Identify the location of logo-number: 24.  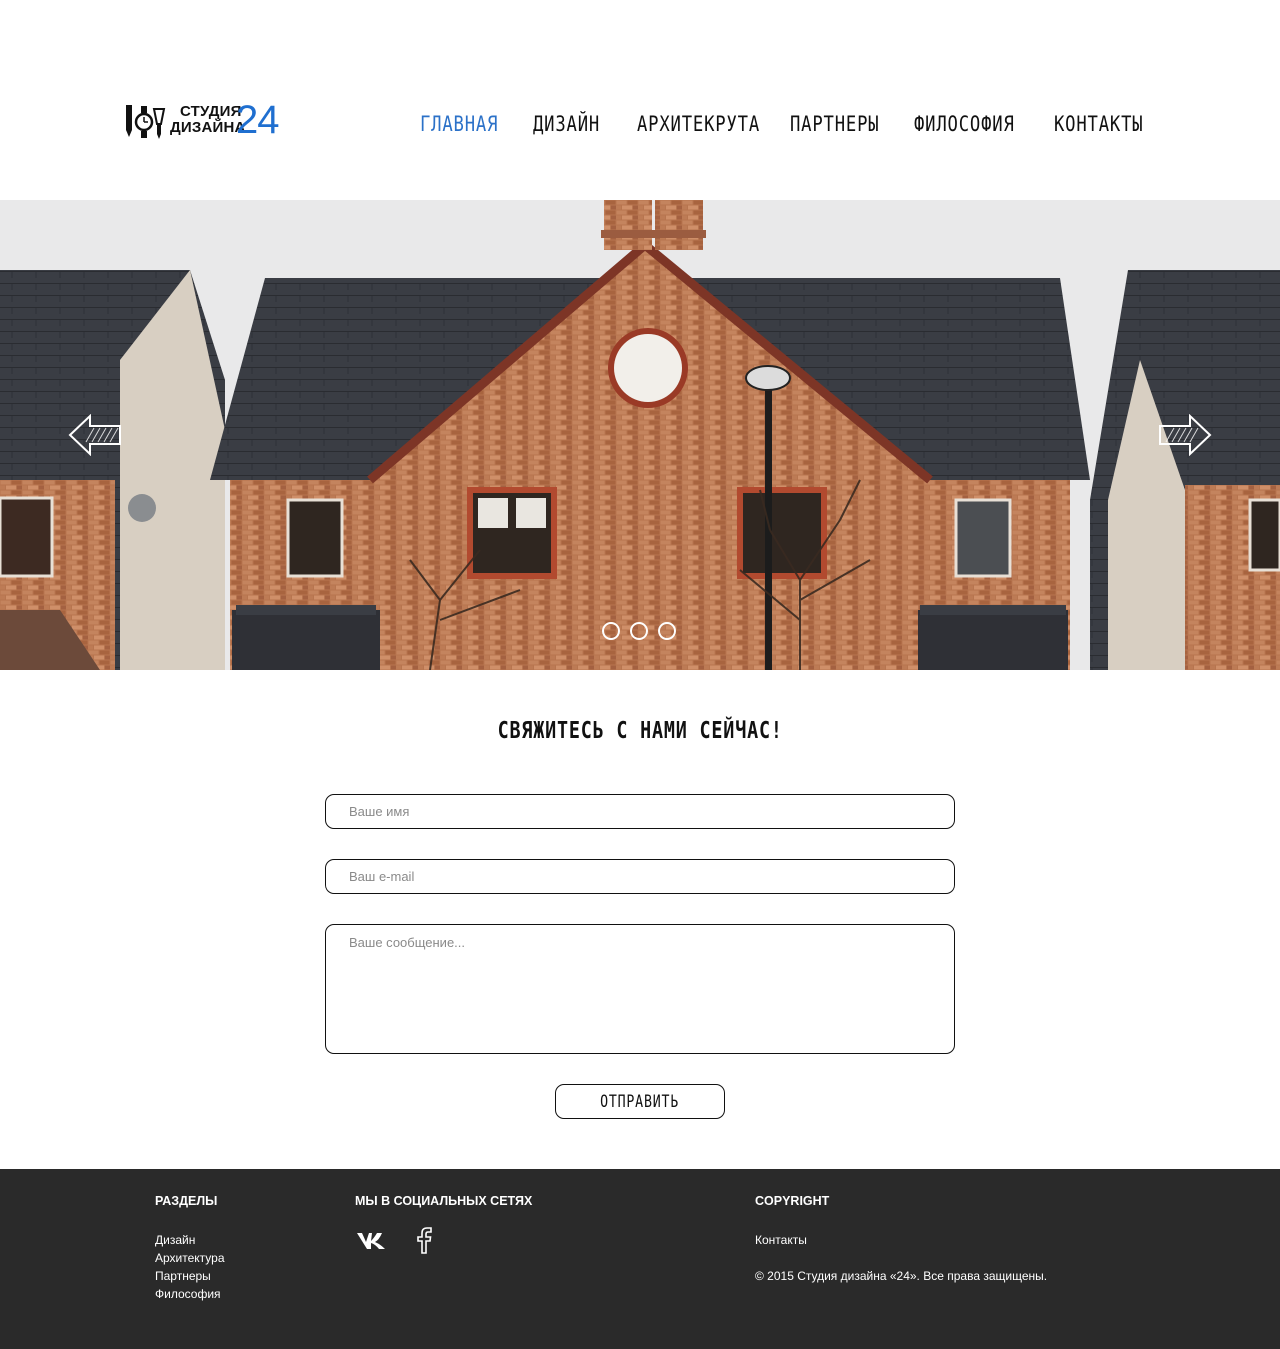
(257, 120).